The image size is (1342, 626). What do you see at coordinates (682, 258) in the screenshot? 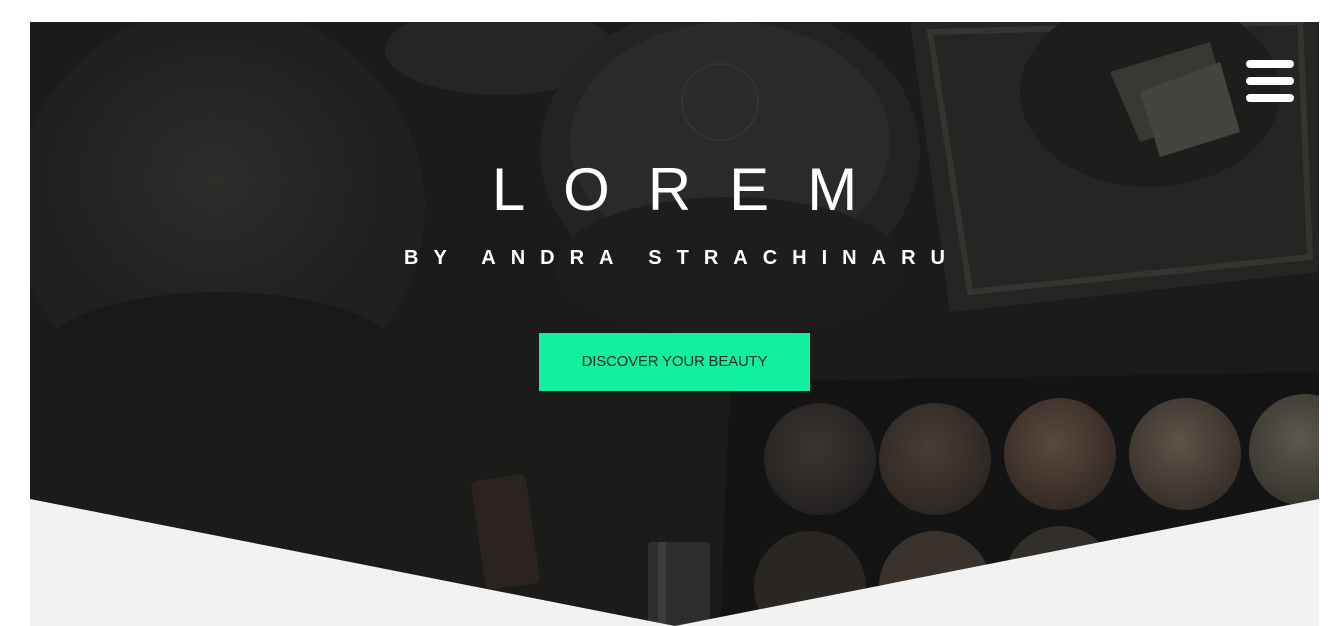
I see `hero-subtitle: BY ANDRA STRACHINARU` at bounding box center [682, 258].